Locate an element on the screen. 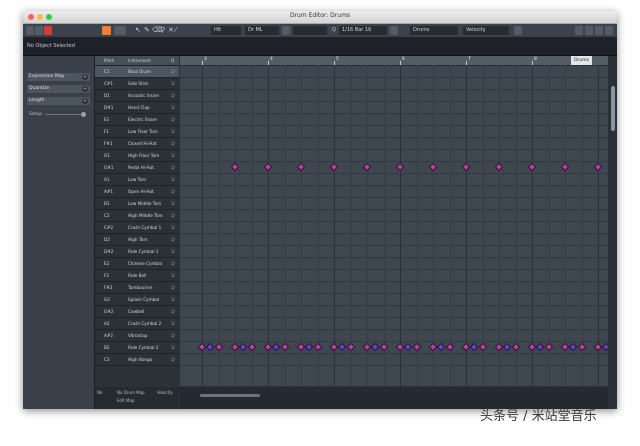  timeline-ruler: Drums 3 4 5 6 7 8 is located at coordinates (394, 61).